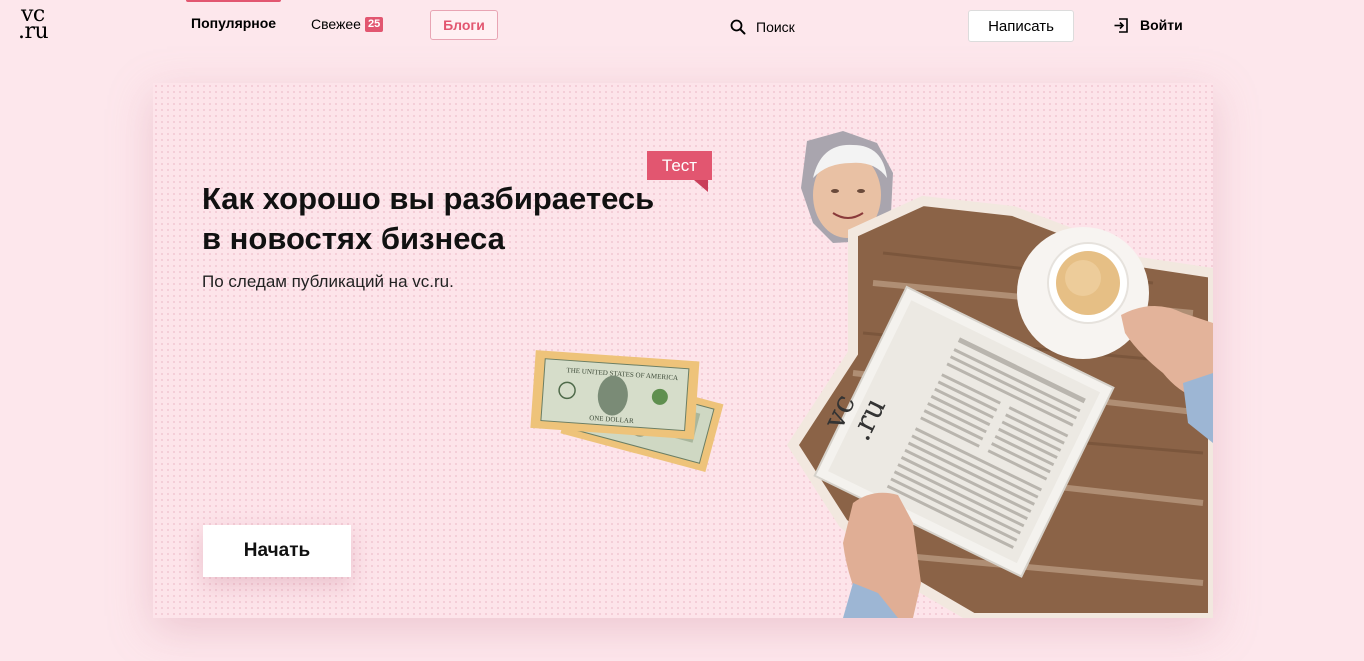  What do you see at coordinates (738, 27) in the screenshot?
I see `search-icon` at bounding box center [738, 27].